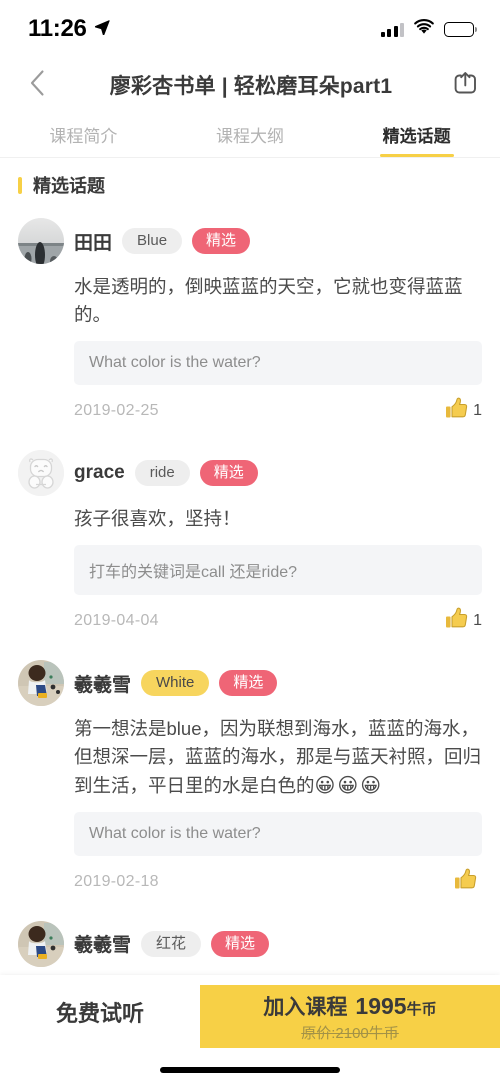 The image size is (500, 1082). I want to click on comment-header: 羲羲雪 红花 精选, so click(250, 943).